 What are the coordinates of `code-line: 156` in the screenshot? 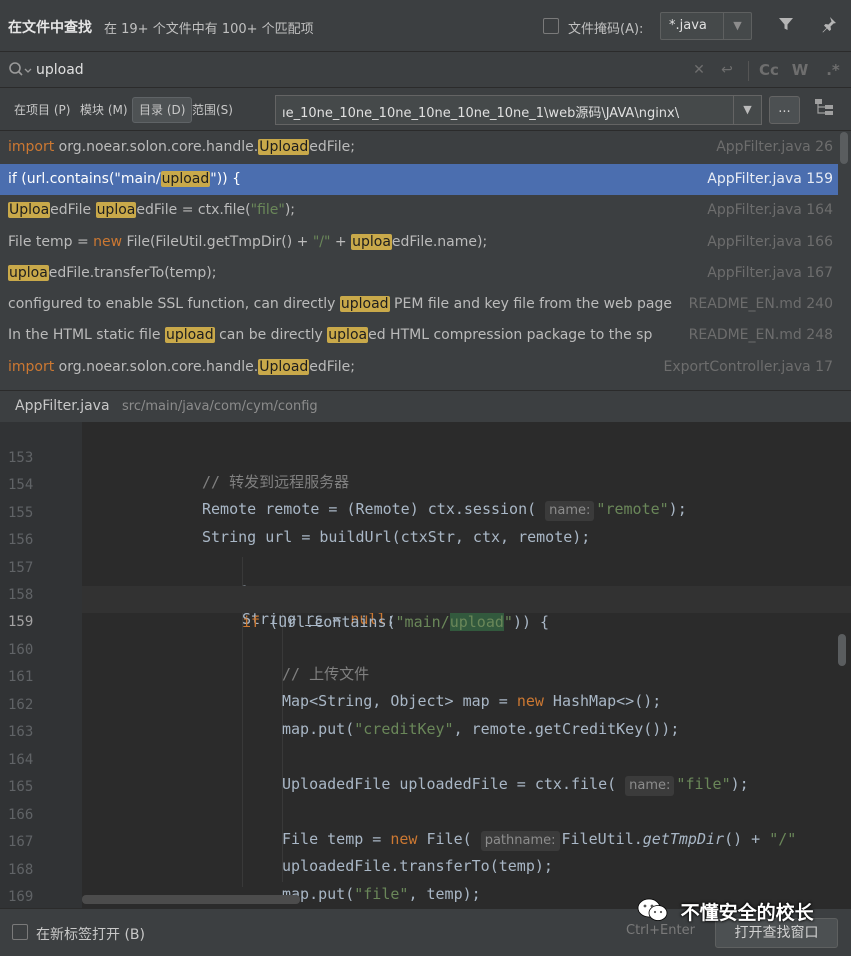 It's located at (425, 526).